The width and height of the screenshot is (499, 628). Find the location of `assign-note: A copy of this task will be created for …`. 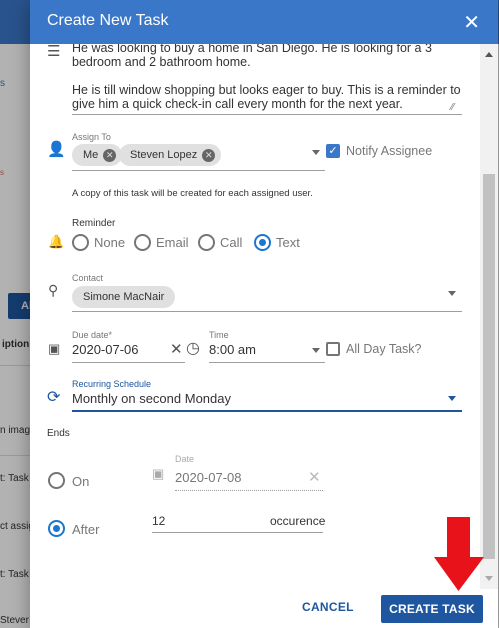

assign-note: A copy of this task will be created for … is located at coordinates (192, 193).